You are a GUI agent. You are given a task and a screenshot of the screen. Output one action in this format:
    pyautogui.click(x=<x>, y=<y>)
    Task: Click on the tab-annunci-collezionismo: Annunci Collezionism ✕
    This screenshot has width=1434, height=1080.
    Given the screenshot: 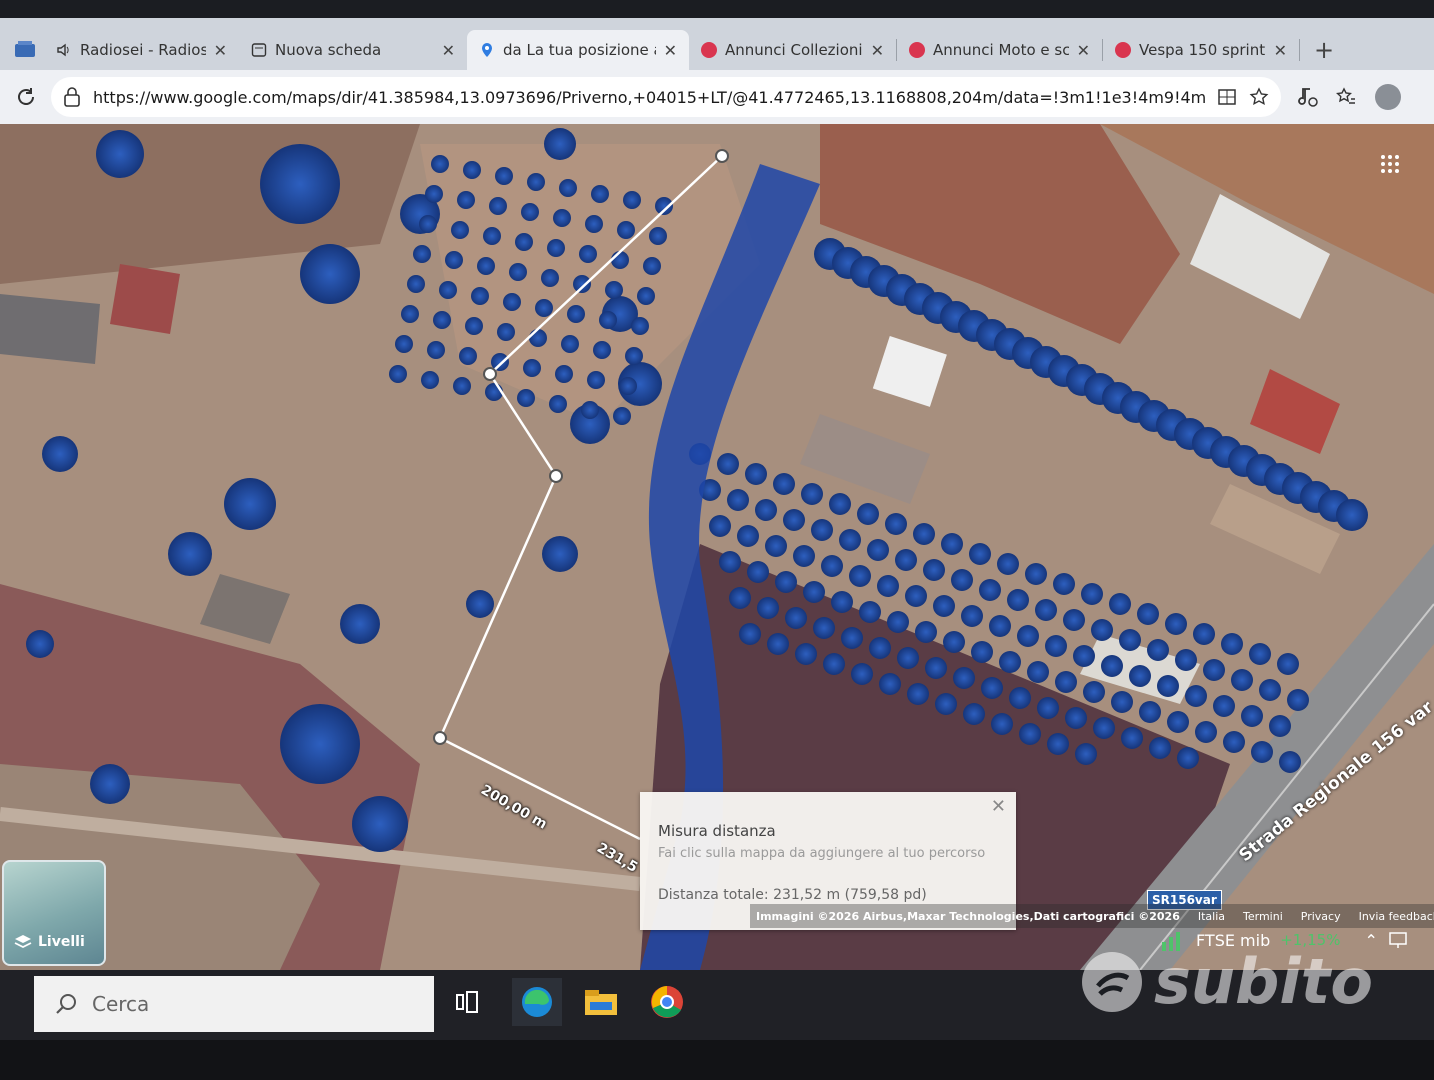 What is the action you would take?
    pyautogui.click(x=792, y=50)
    